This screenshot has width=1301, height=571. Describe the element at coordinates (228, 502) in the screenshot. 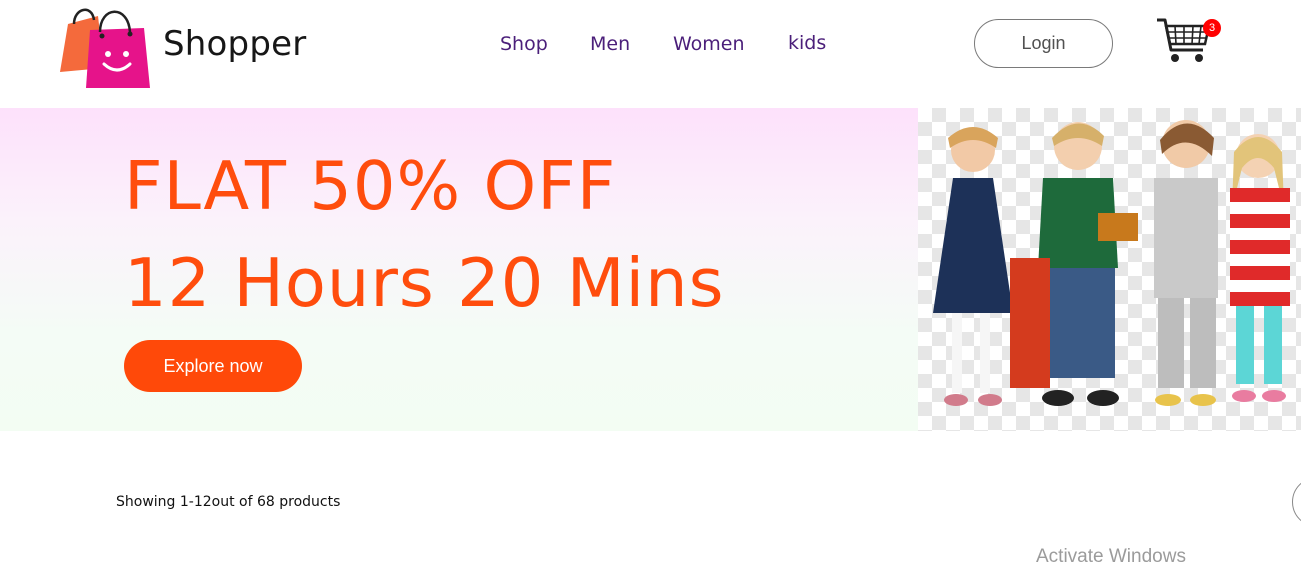

I see `product-count-text: Showing 1-12out of 68 products` at that location.